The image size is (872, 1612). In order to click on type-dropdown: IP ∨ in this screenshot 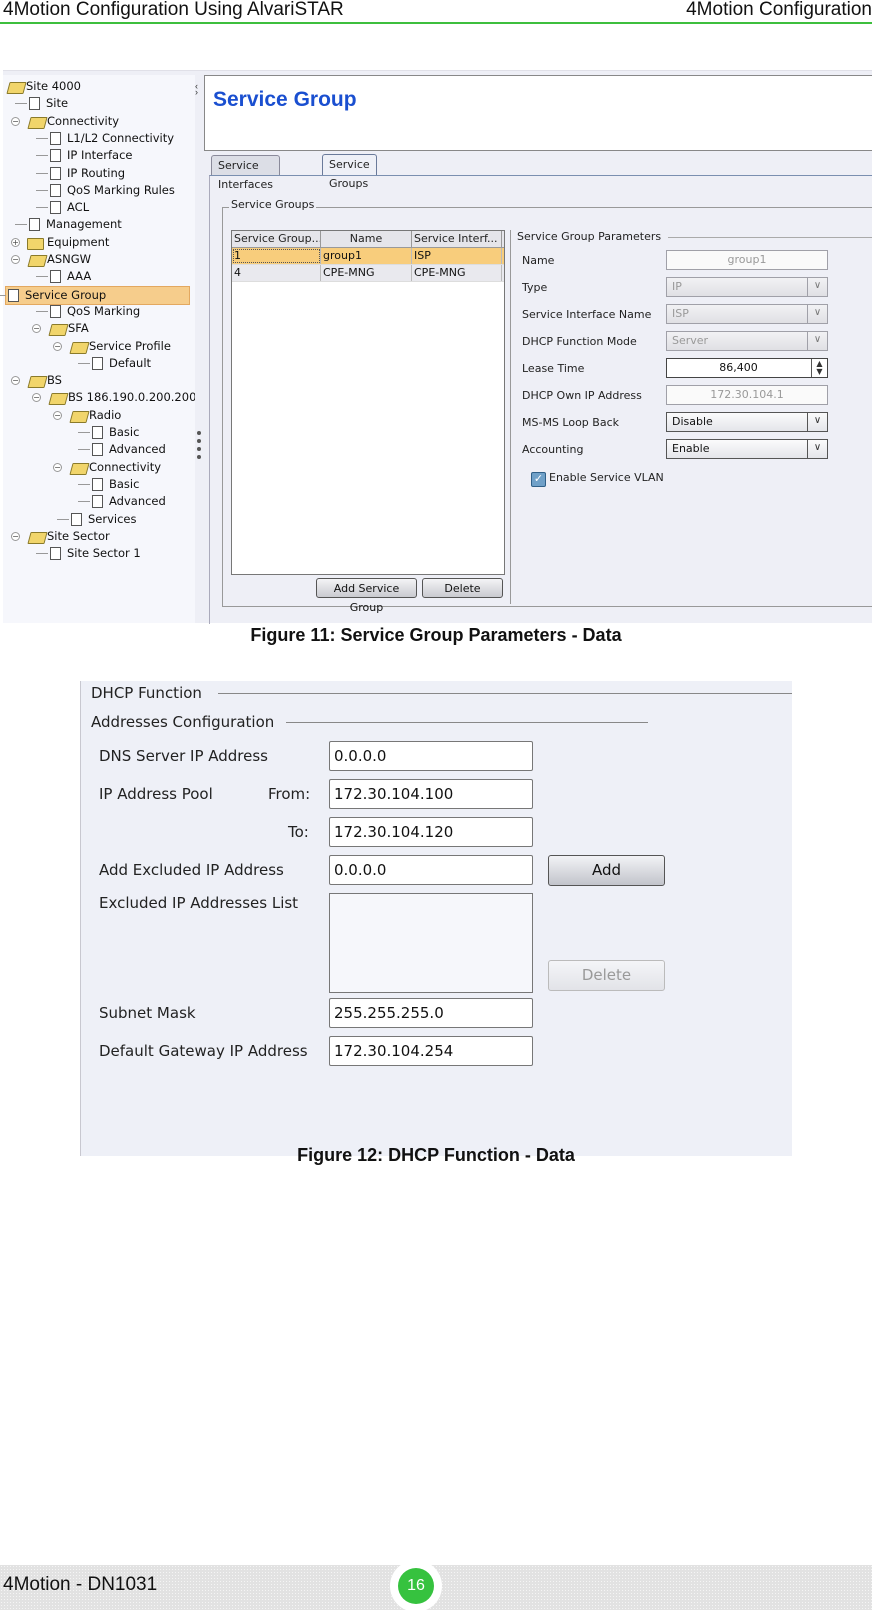, I will do `click(747, 287)`.